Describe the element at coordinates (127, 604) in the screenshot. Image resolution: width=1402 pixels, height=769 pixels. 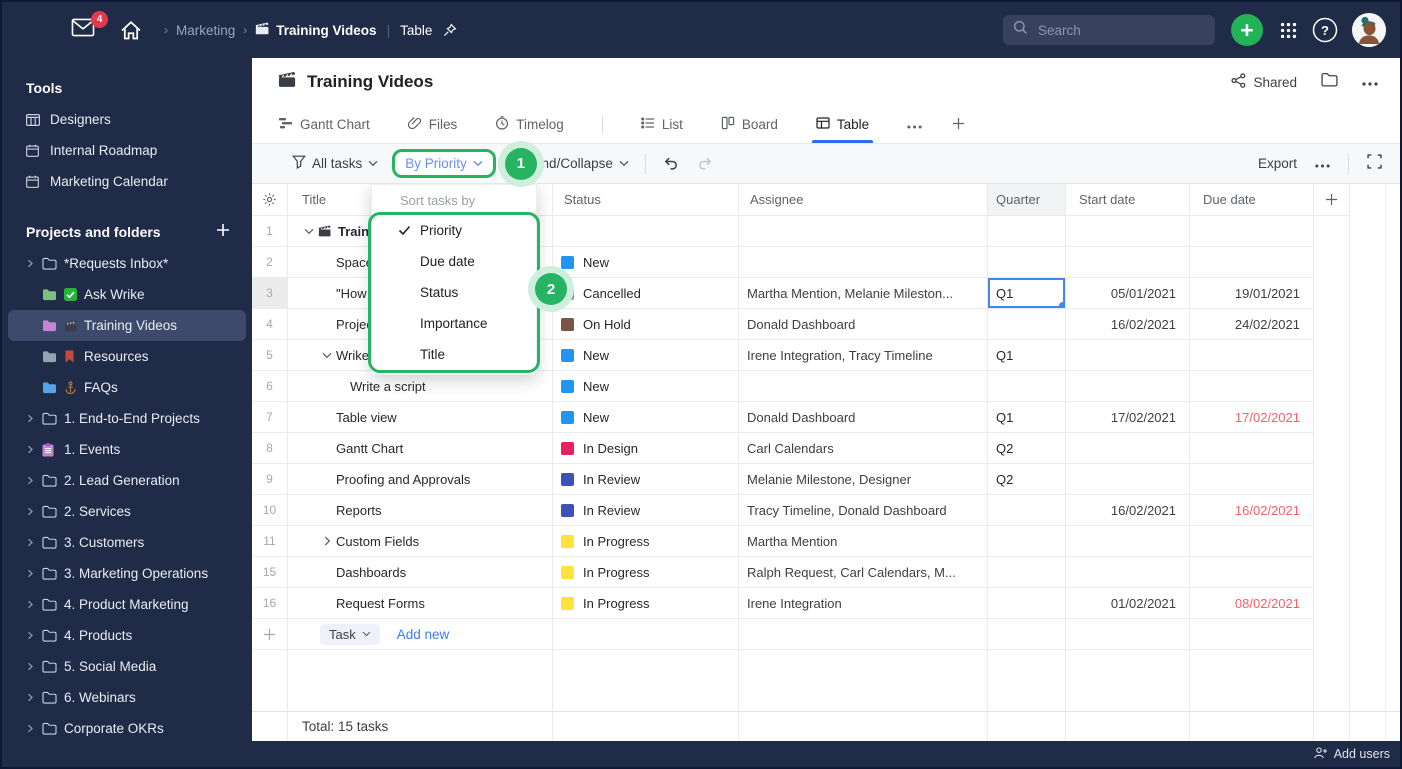
I see `sidebar-item-4-product-marketing: 4. Product Marketing` at that location.